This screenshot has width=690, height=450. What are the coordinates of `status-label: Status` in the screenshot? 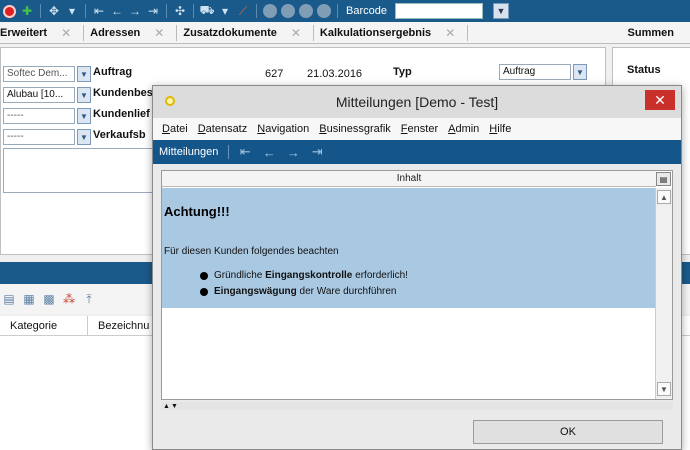 It's located at (644, 70).